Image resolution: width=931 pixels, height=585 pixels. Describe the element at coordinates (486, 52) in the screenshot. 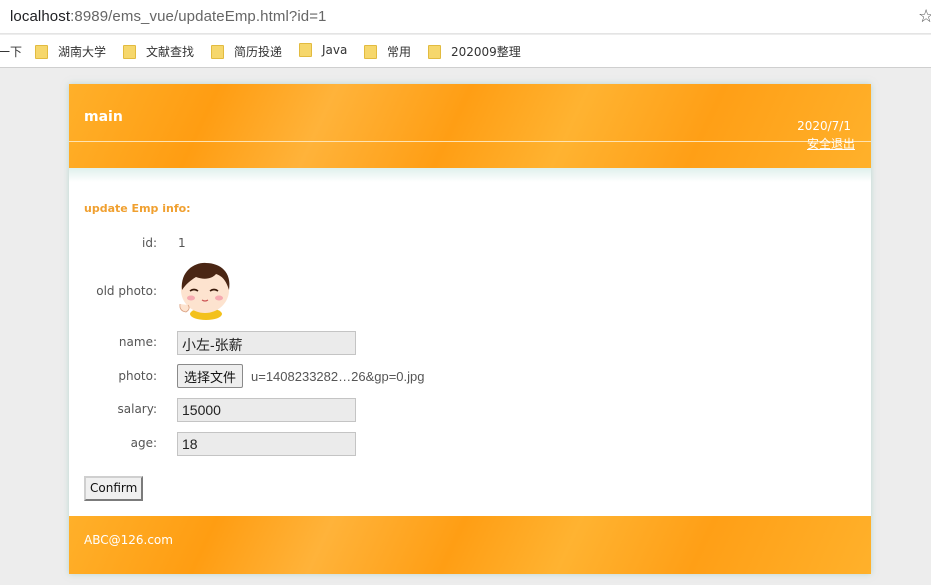

I see `bookmark-label: 202009整理` at that location.